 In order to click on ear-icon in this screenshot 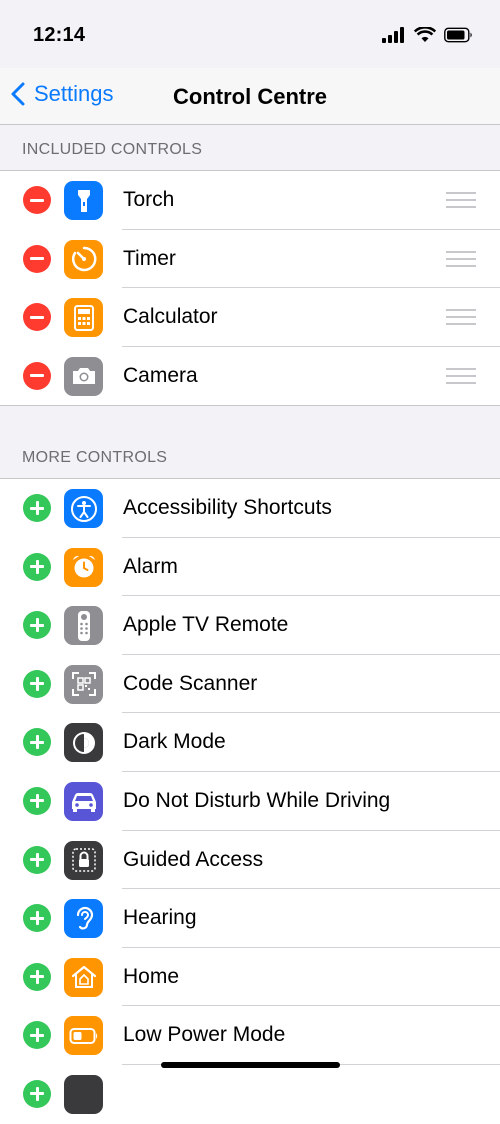, I will do `click(83, 919)`.